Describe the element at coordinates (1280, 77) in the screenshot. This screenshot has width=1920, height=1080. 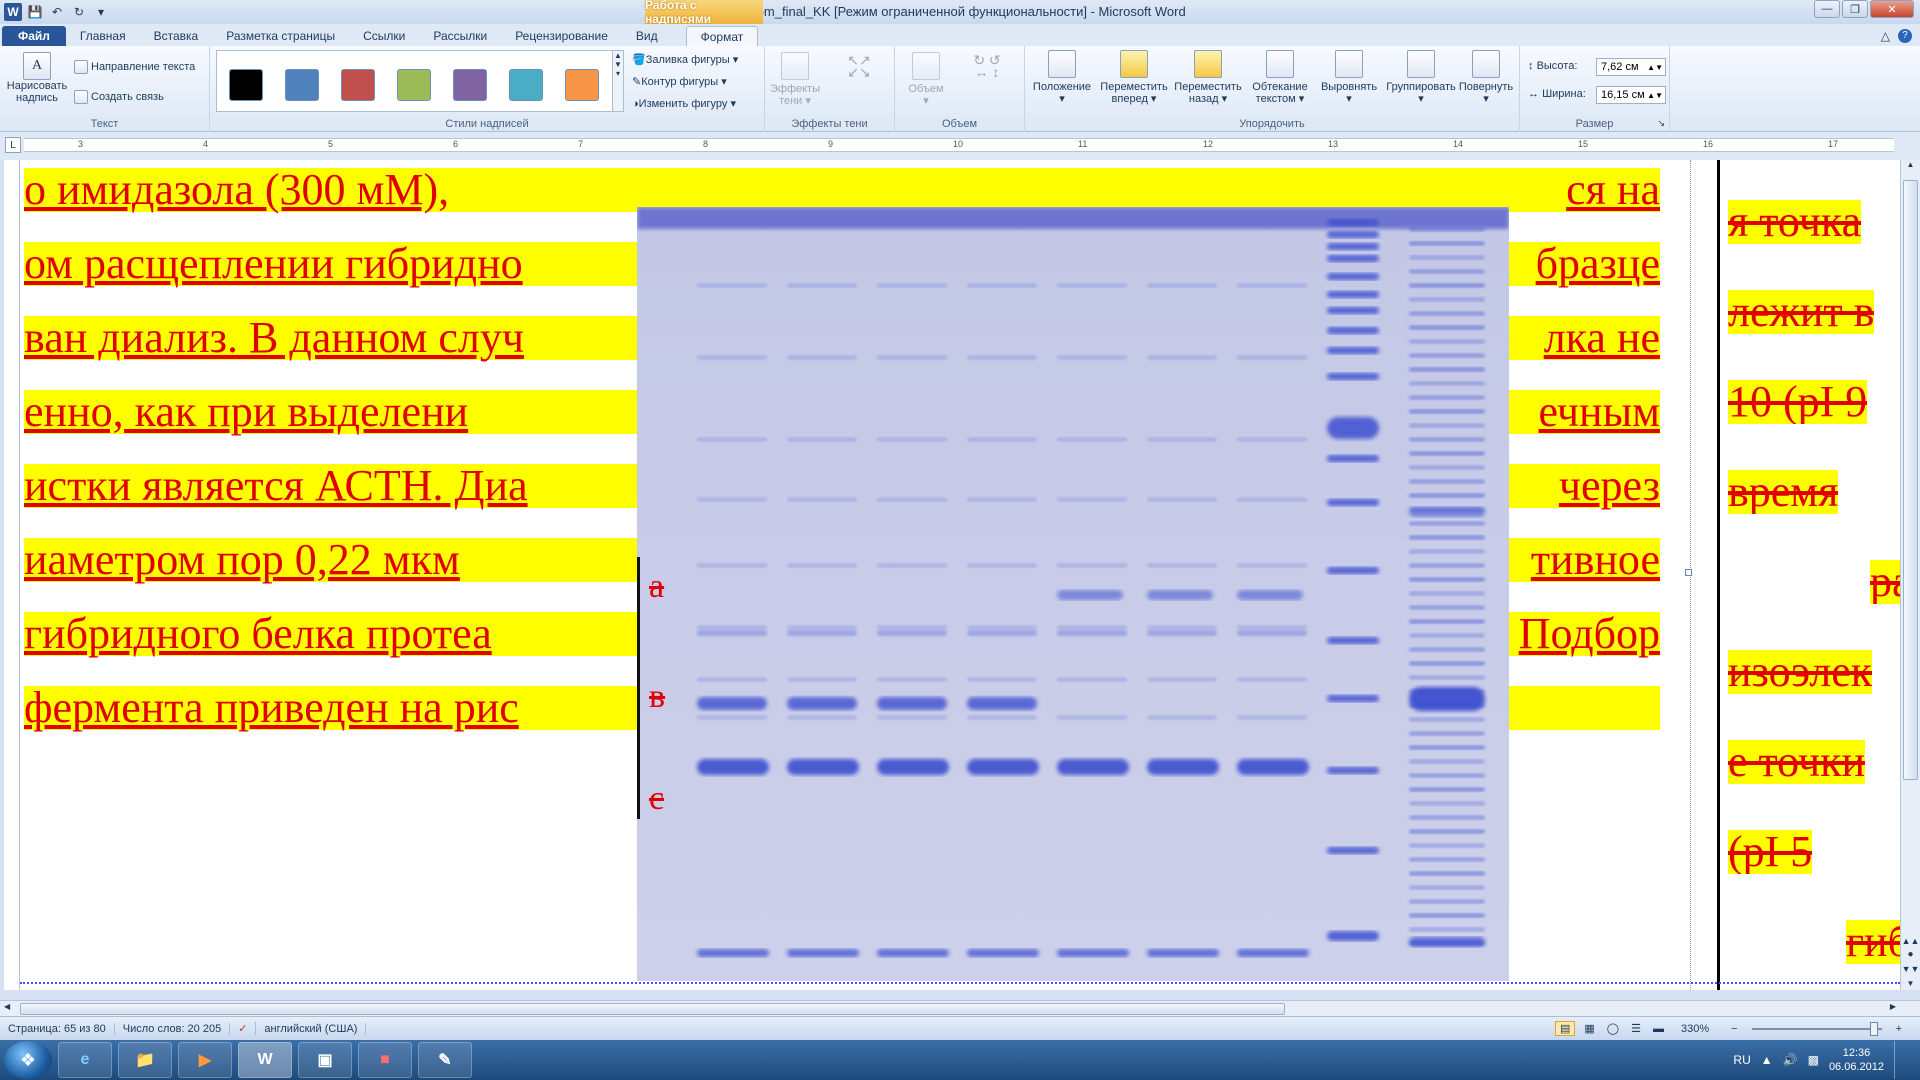
I see `wrap-text-button: Обтекание текстом ▾` at that location.